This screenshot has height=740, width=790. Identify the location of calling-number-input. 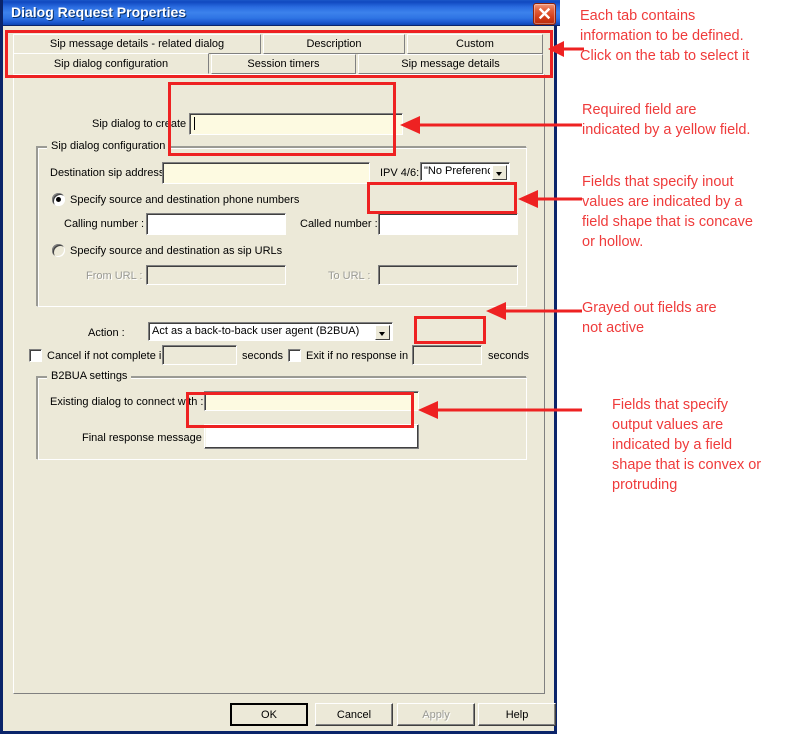
(216, 224).